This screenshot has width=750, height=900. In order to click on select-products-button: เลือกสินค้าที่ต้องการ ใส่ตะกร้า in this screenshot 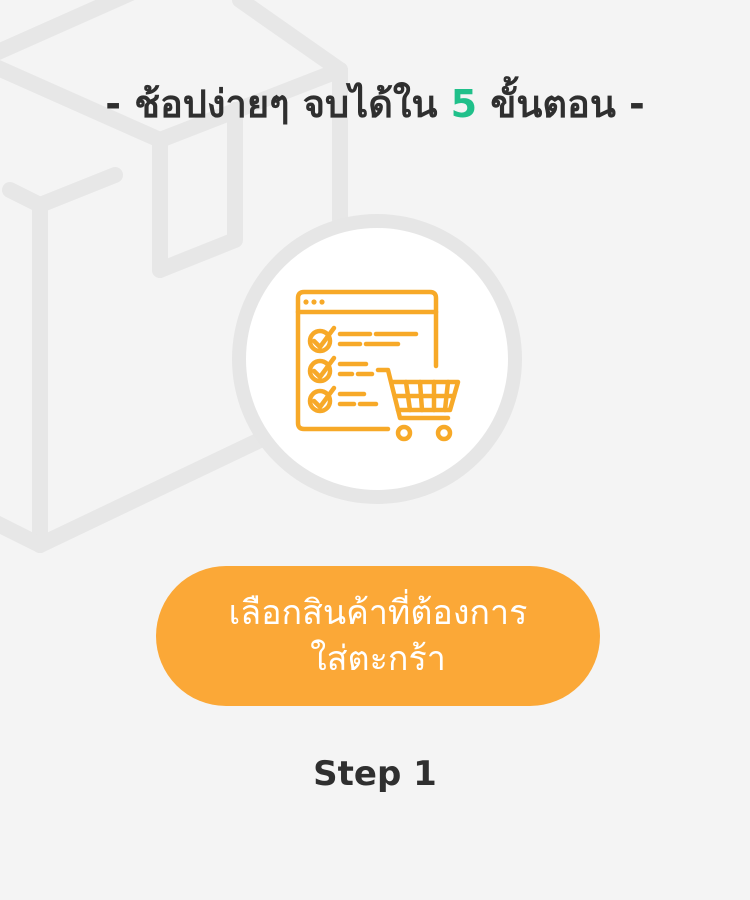, I will do `click(378, 636)`.